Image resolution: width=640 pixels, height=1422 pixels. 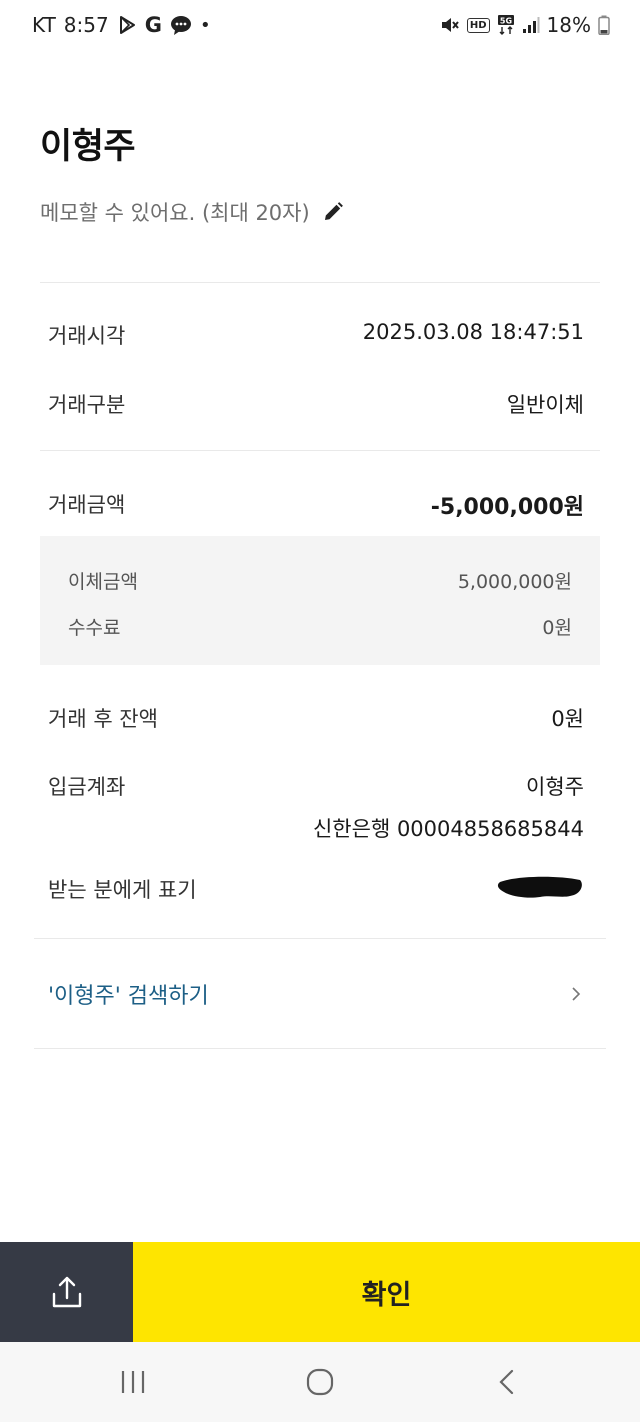 I want to click on memo-field: 메모할 수 있어요. (최대 20자), so click(x=320, y=212).